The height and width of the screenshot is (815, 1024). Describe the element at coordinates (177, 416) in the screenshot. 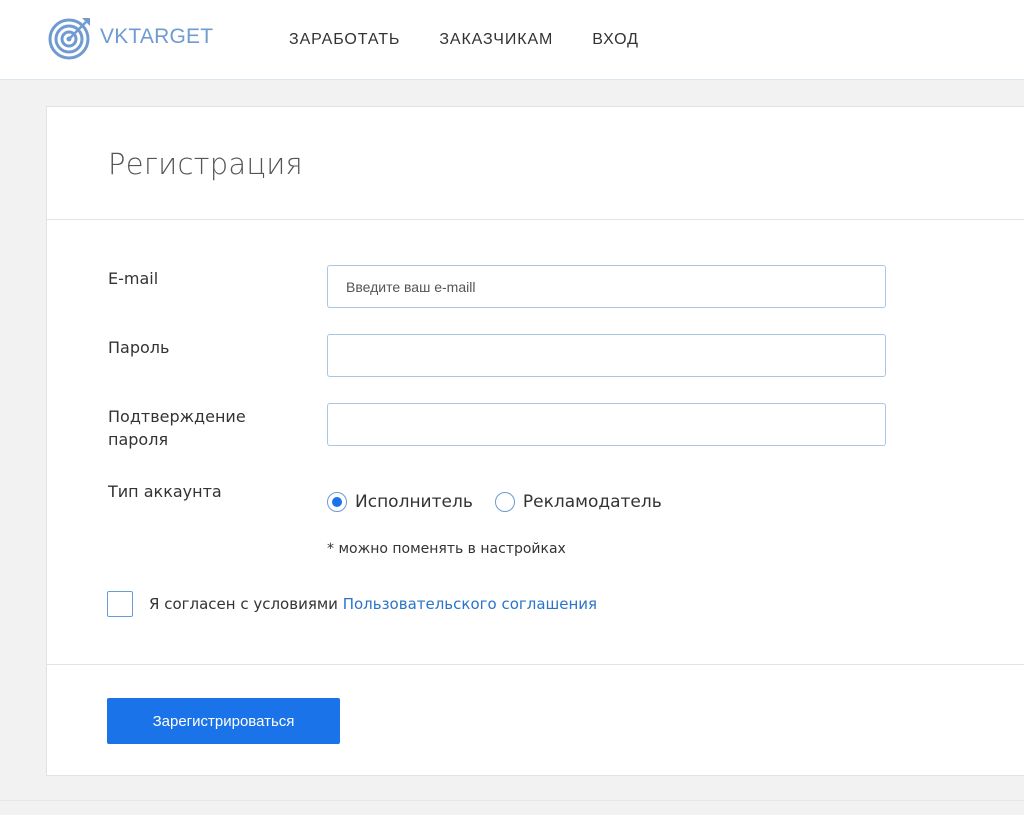

I see `confirm-label-line1: Подтверждение` at that location.